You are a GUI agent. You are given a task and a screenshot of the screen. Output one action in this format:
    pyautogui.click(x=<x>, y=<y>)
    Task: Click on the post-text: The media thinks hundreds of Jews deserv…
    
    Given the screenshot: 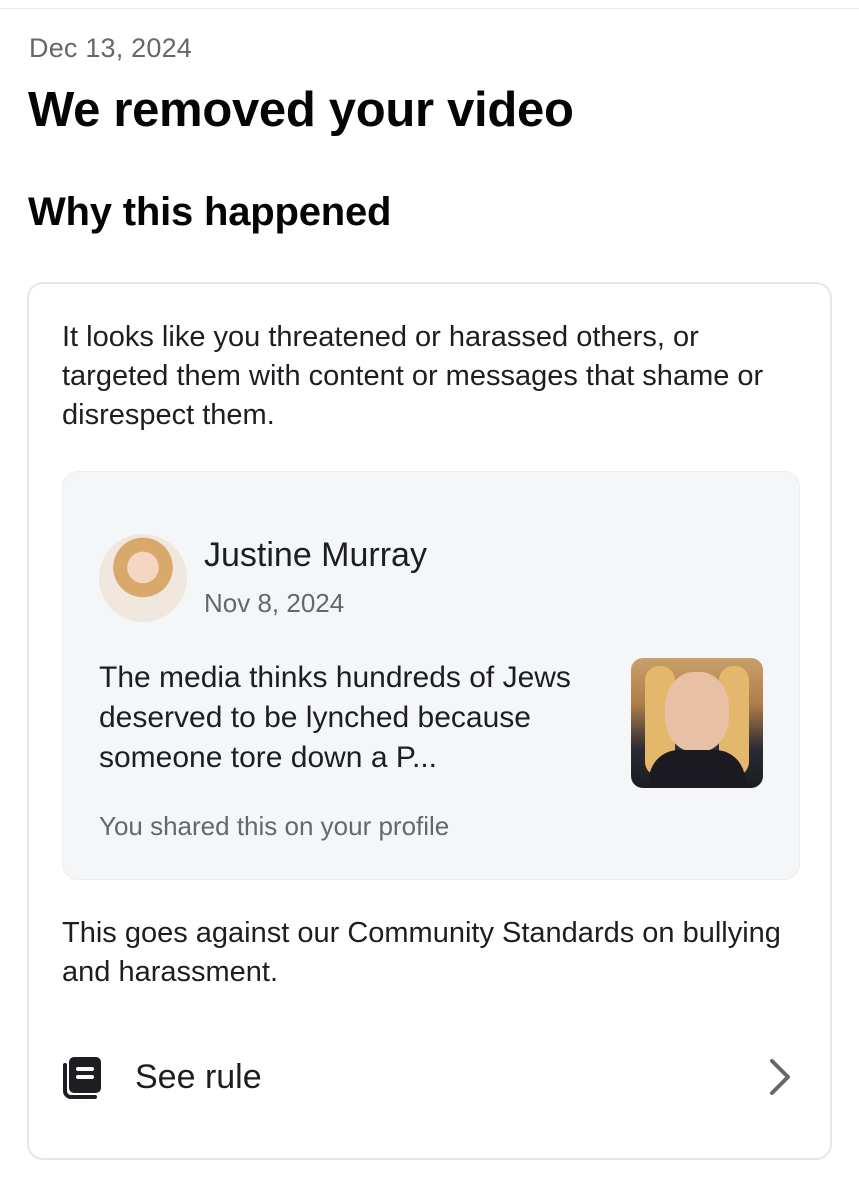 What is the action you would take?
    pyautogui.click(x=335, y=717)
    